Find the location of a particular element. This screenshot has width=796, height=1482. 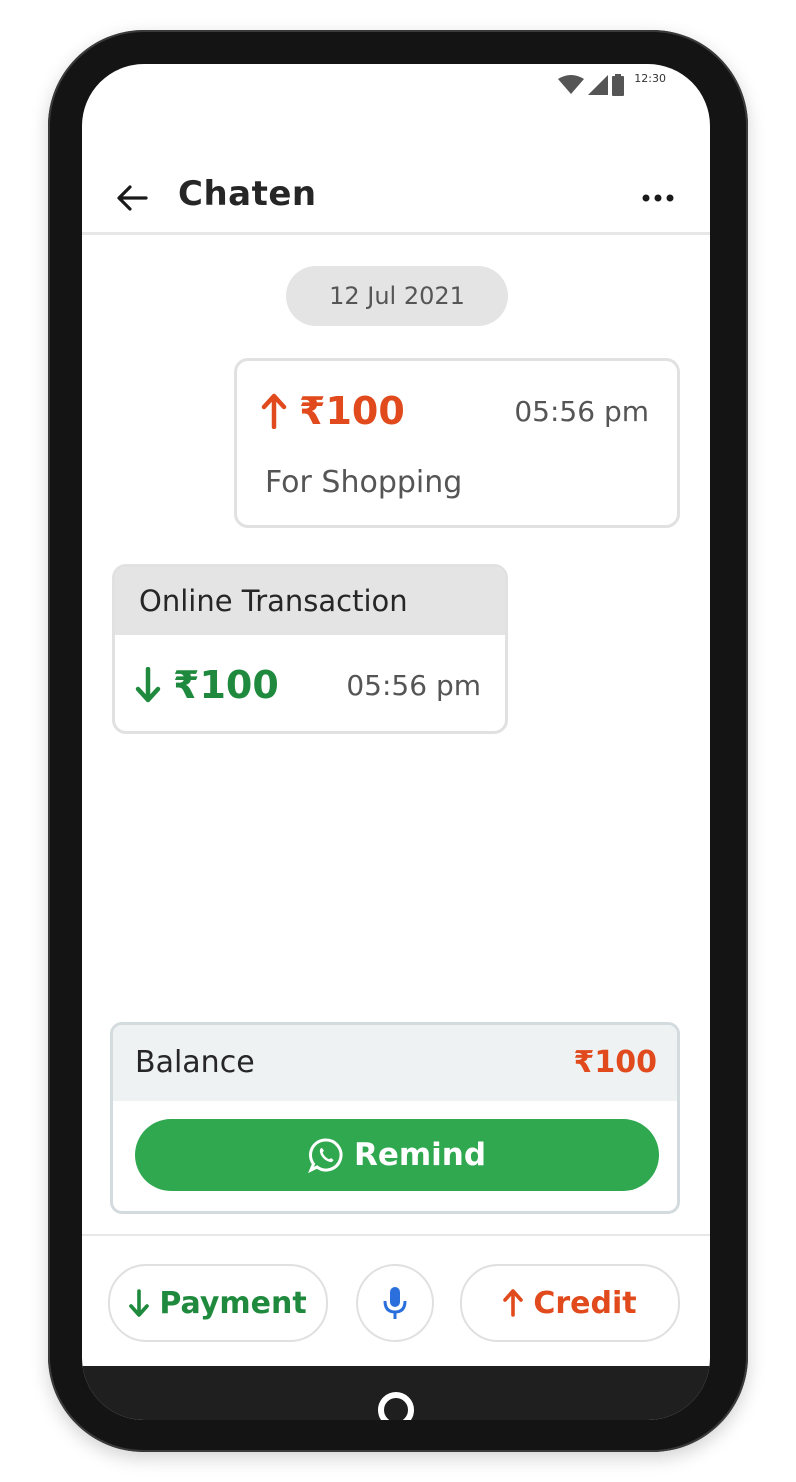

date-chip: 12 Jul 2021 is located at coordinates (397, 296).